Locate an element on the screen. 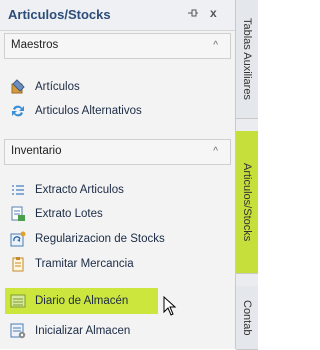  list-icon is located at coordinates (18, 190).